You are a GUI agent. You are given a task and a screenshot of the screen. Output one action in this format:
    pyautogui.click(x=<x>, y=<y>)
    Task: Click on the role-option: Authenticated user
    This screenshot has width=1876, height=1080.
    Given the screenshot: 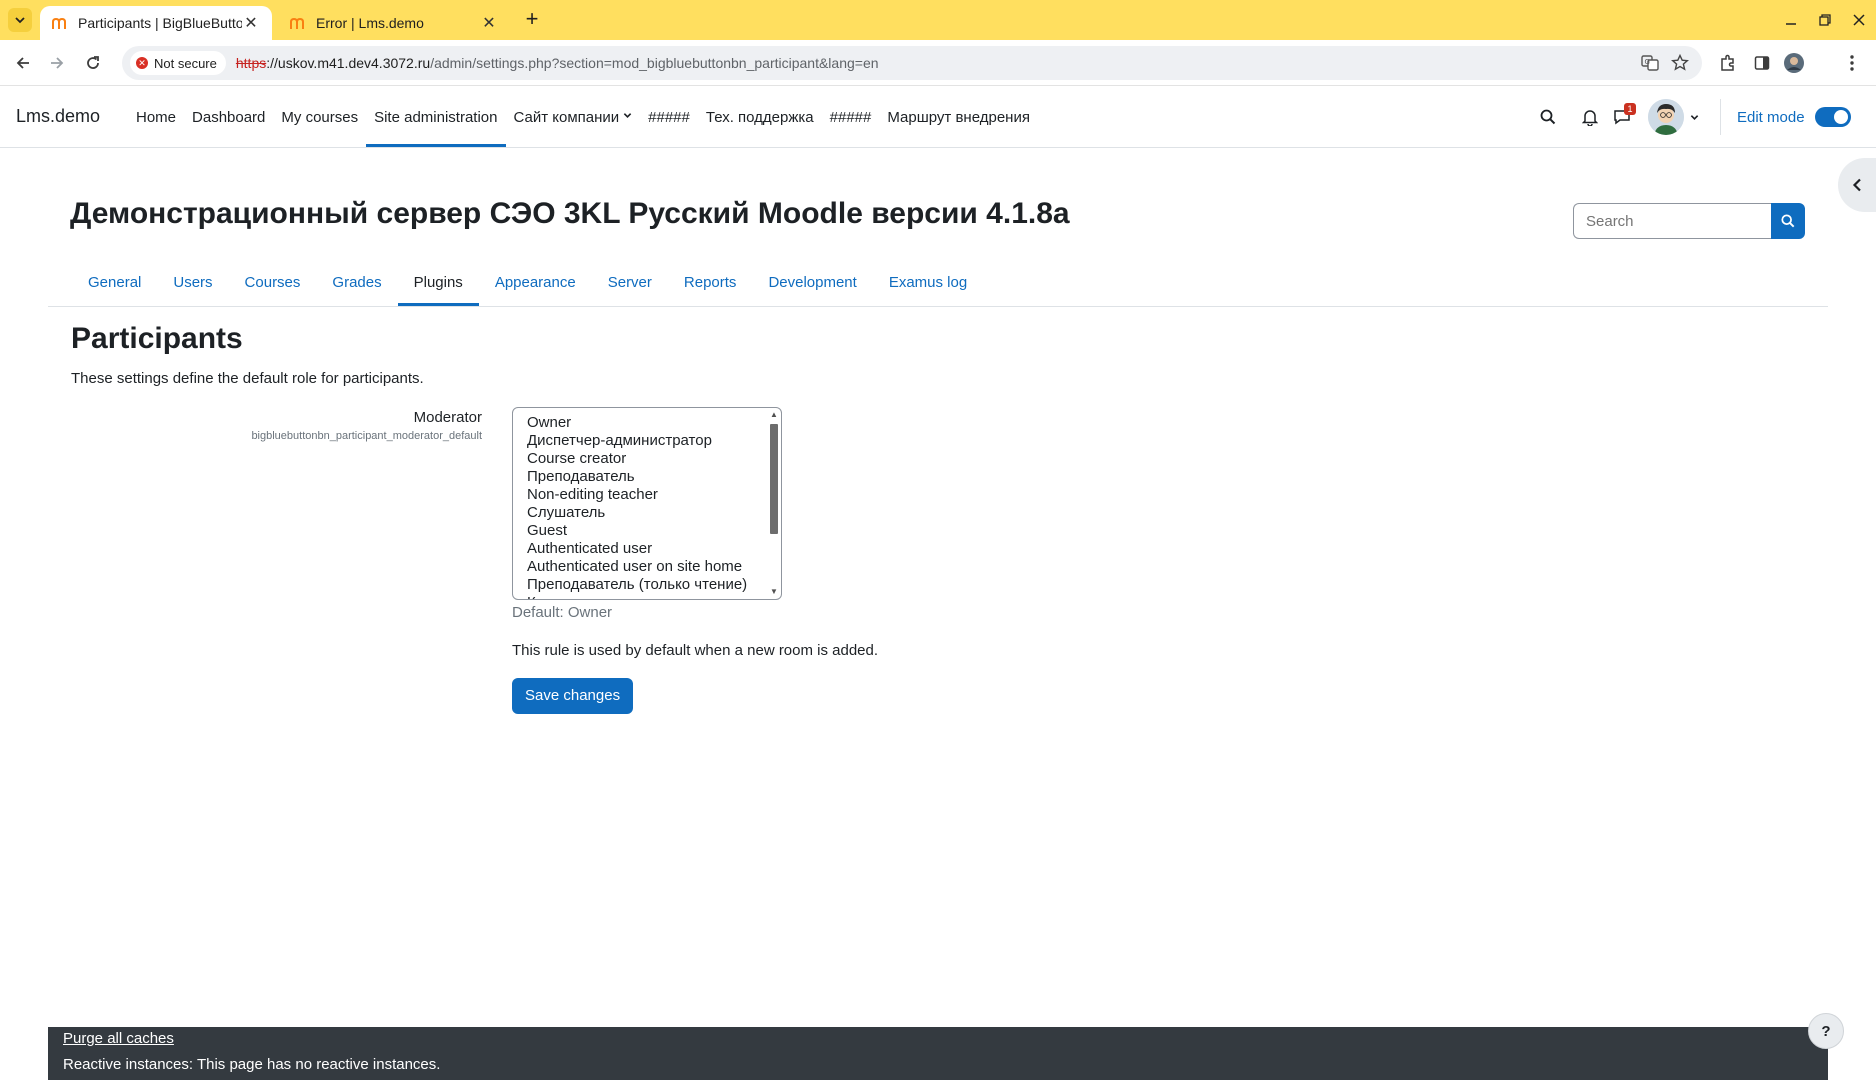 What is the action you would take?
    pyautogui.click(x=654, y=549)
    